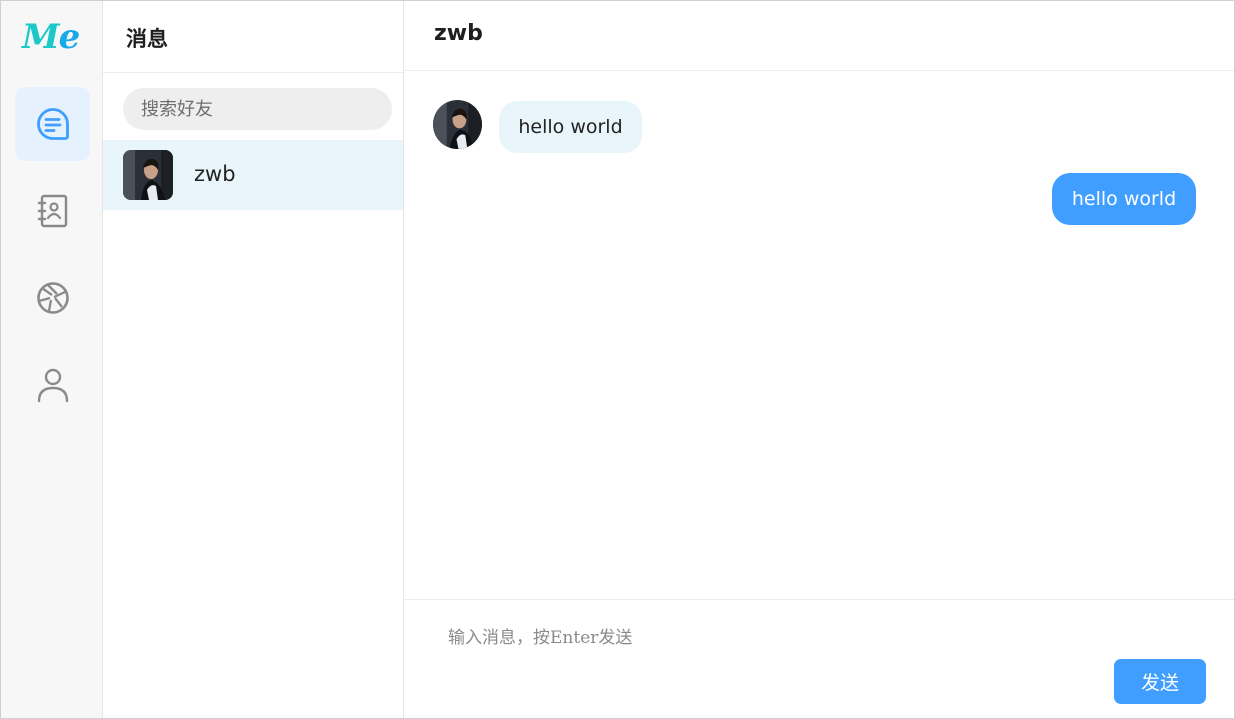 This screenshot has width=1235, height=719. I want to click on contact-book-icon, so click(52, 211).